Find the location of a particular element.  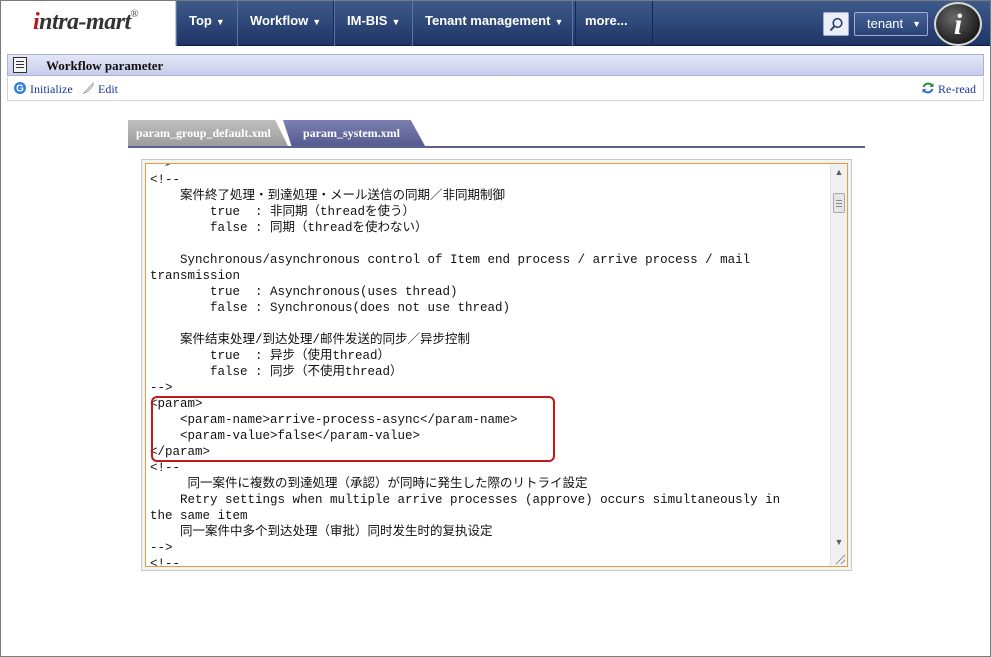

code-line: false : 同步（不使用thread） is located at coordinates (276, 372).